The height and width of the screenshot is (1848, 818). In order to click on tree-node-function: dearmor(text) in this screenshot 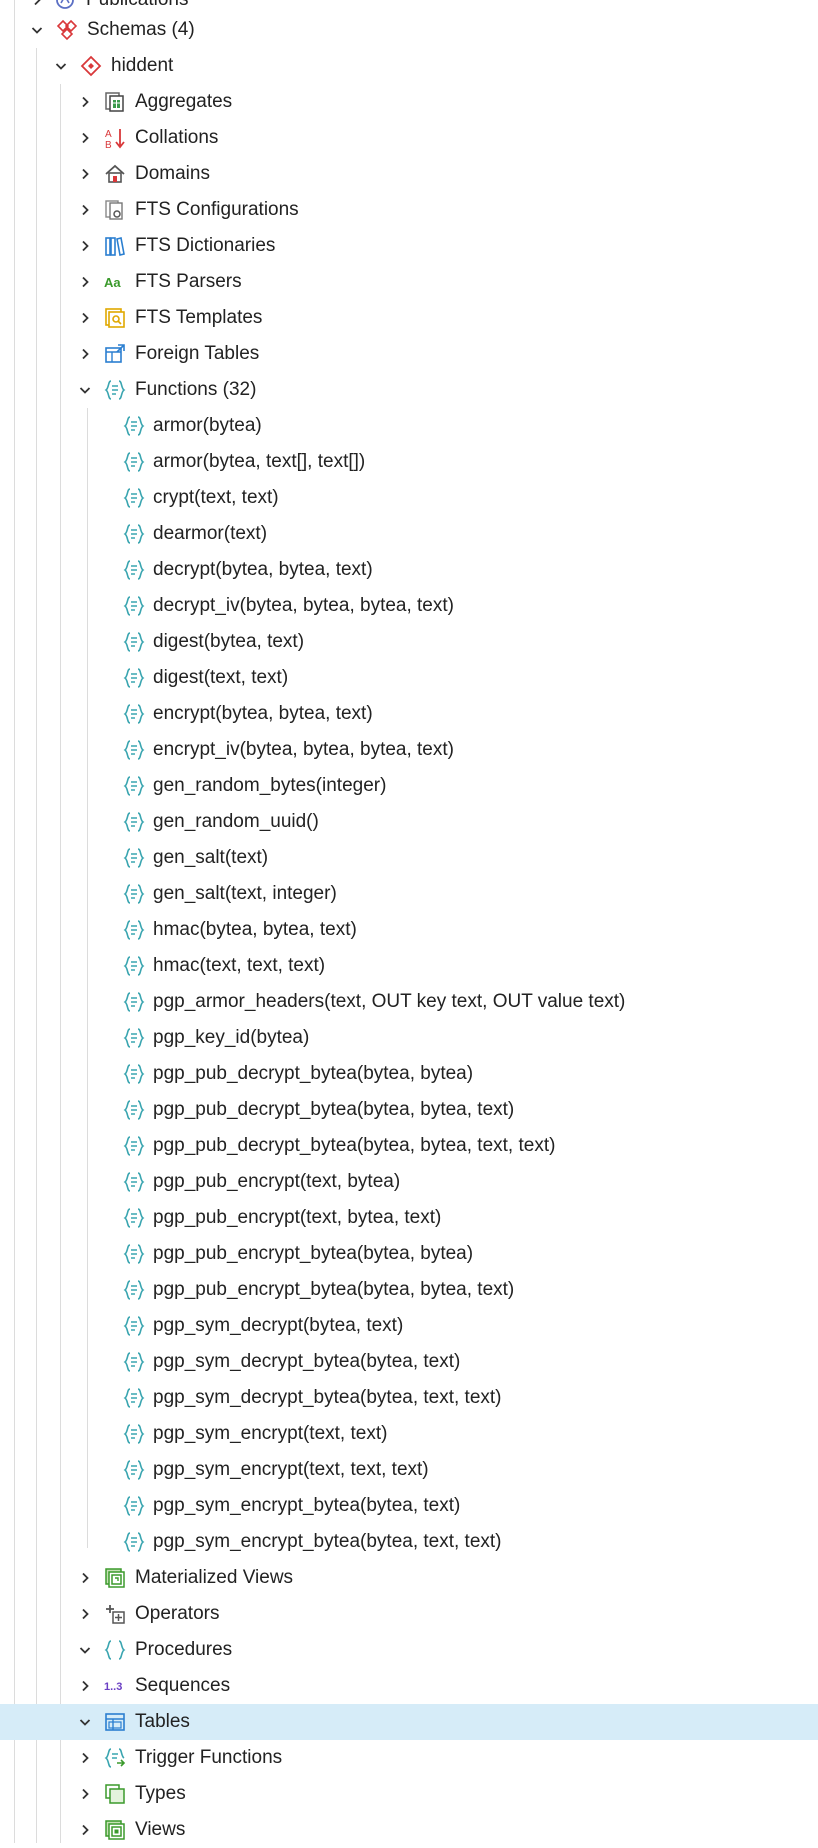, I will do `click(409, 534)`.